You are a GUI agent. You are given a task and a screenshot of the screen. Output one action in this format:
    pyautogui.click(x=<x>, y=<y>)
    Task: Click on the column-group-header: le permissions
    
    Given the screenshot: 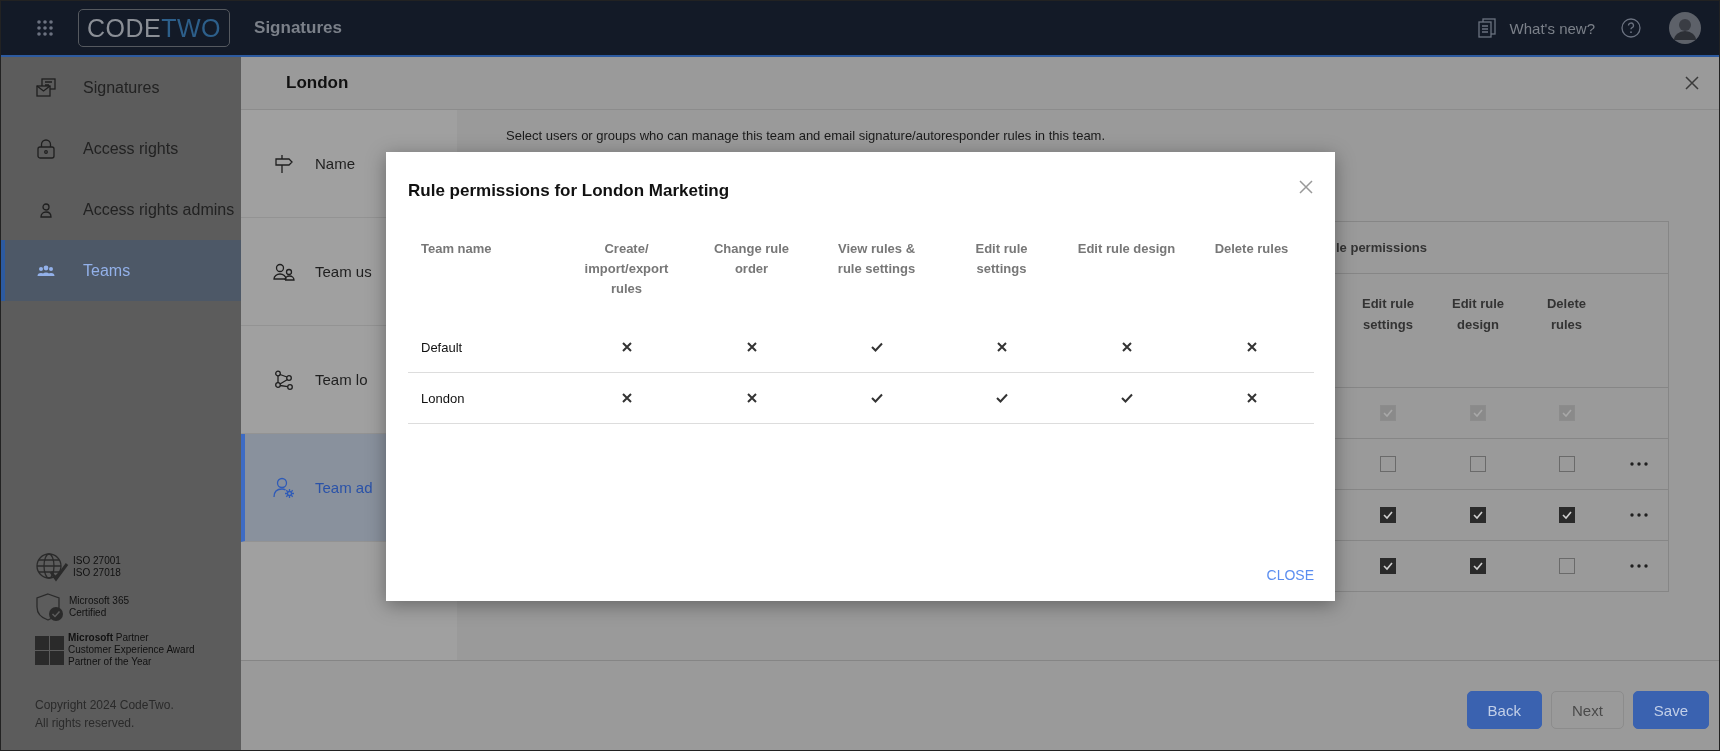 What is the action you would take?
    pyautogui.click(x=1382, y=247)
    